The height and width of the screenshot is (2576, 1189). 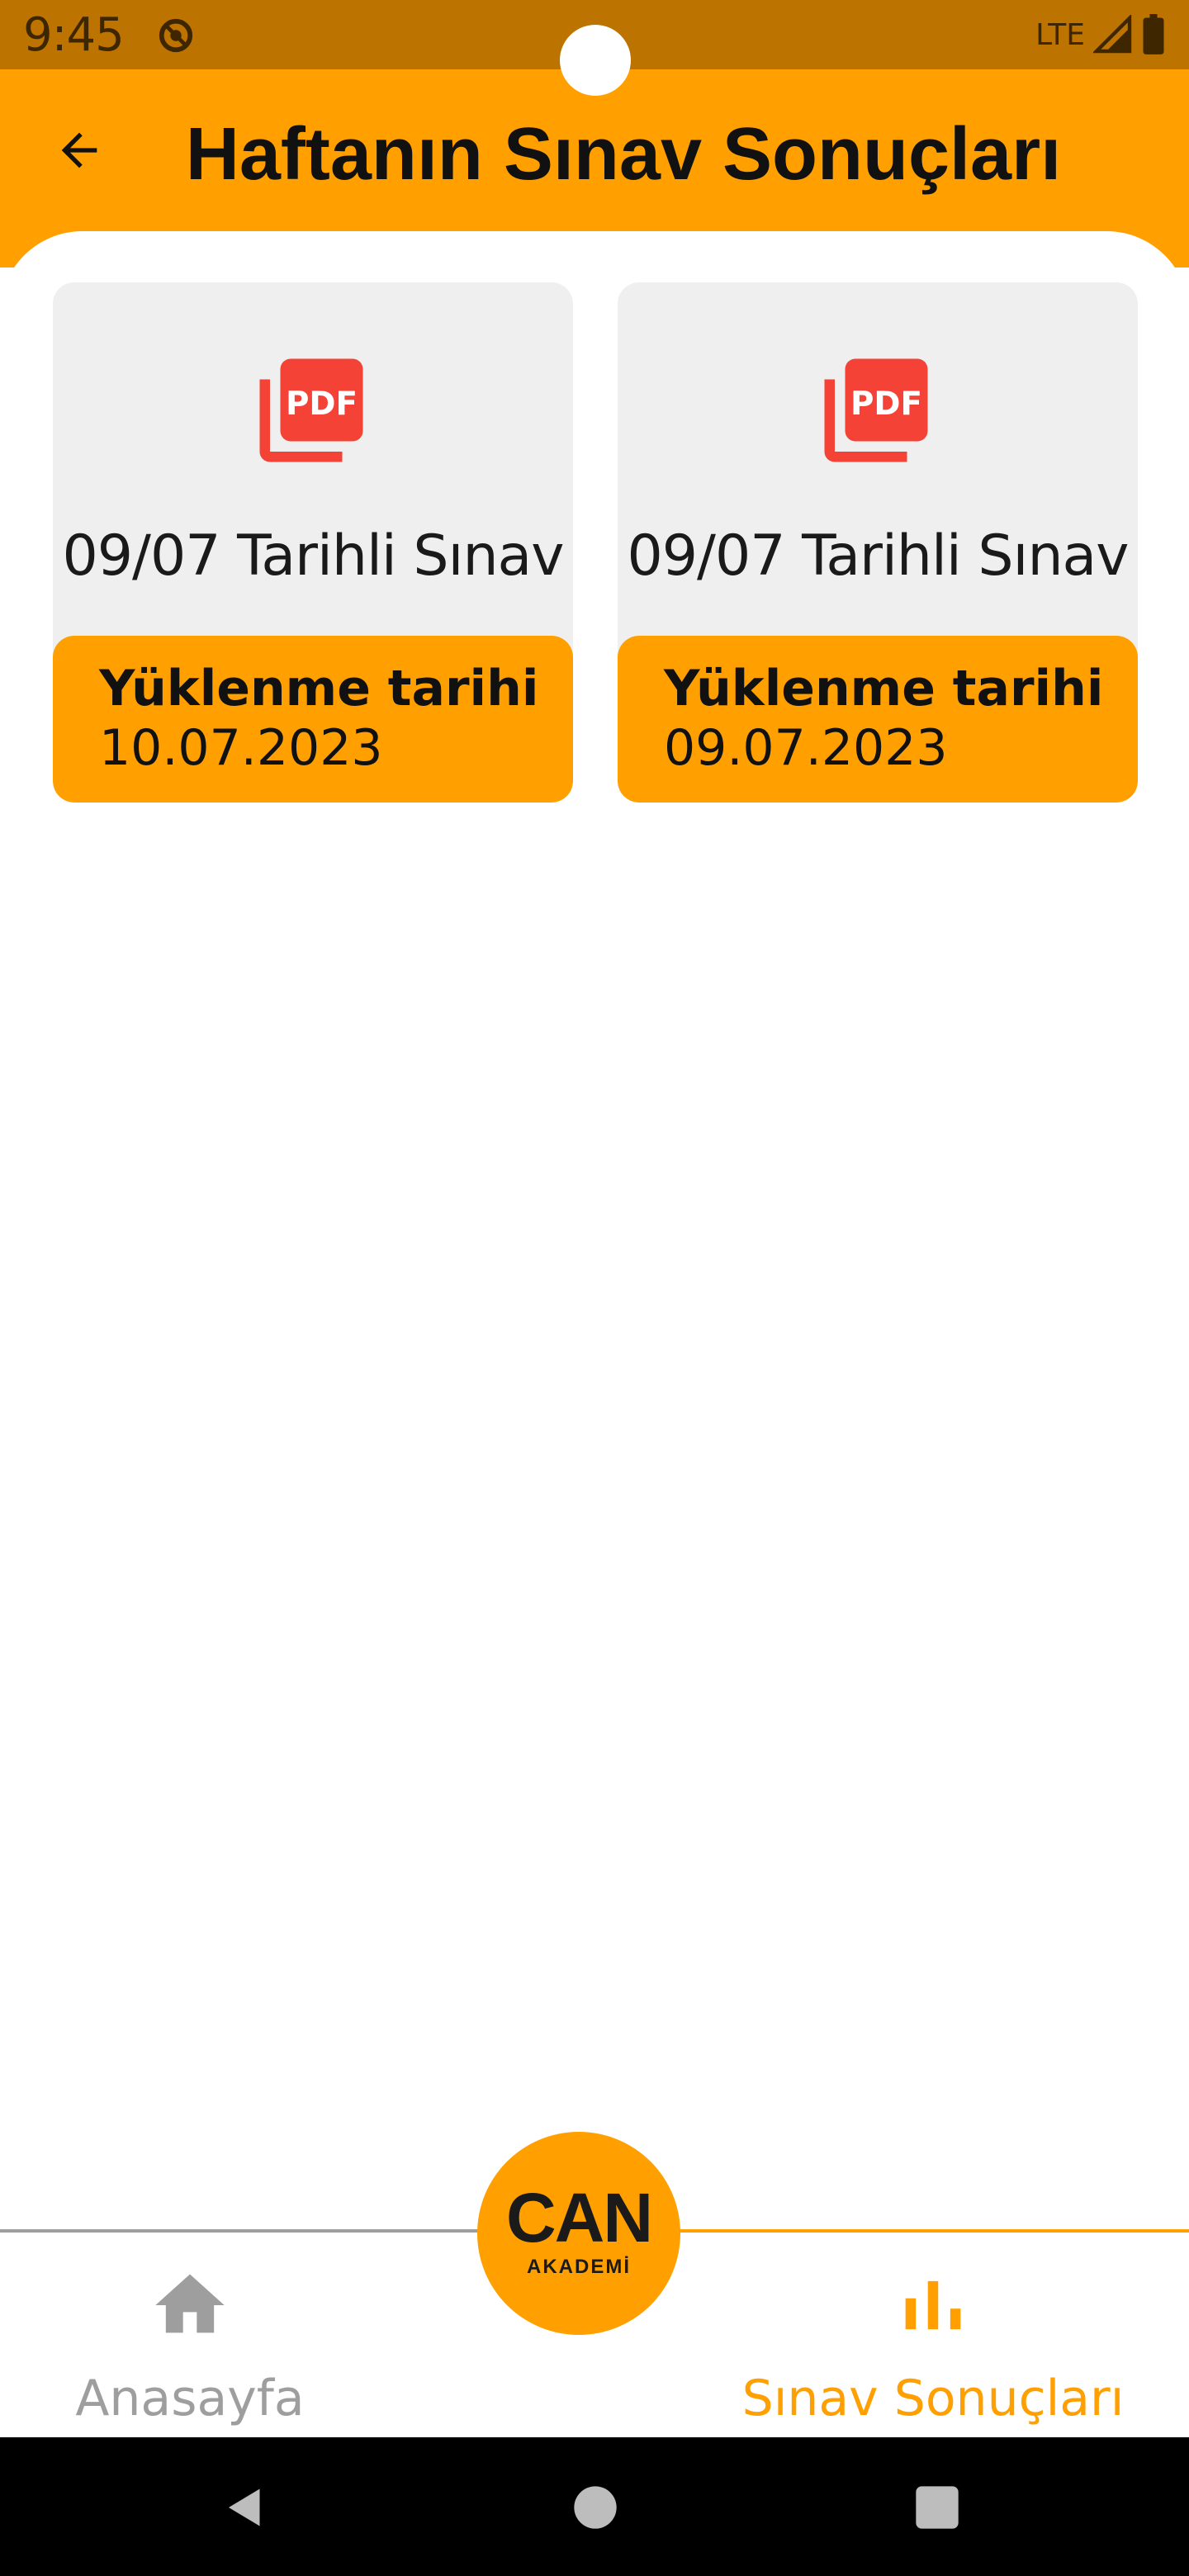 I want to click on bar-chart-icon, so click(x=933, y=2305).